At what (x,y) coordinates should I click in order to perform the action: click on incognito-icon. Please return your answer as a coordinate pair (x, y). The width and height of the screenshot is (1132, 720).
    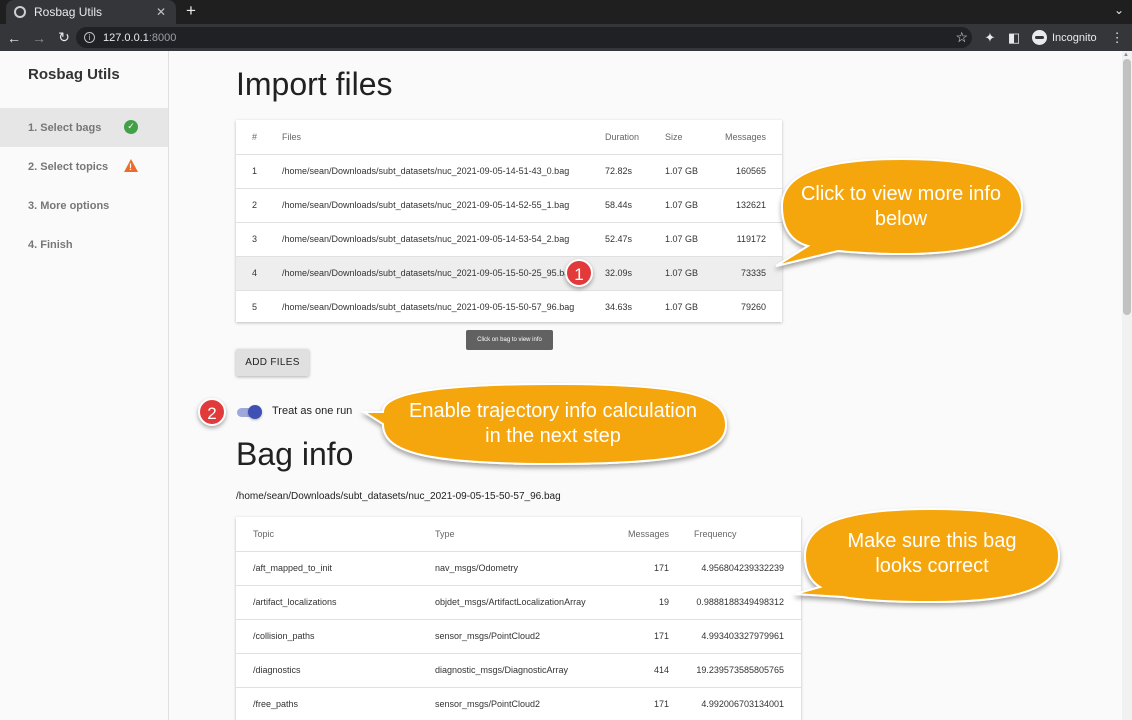
    Looking at the image, I should click on (1039, 37).